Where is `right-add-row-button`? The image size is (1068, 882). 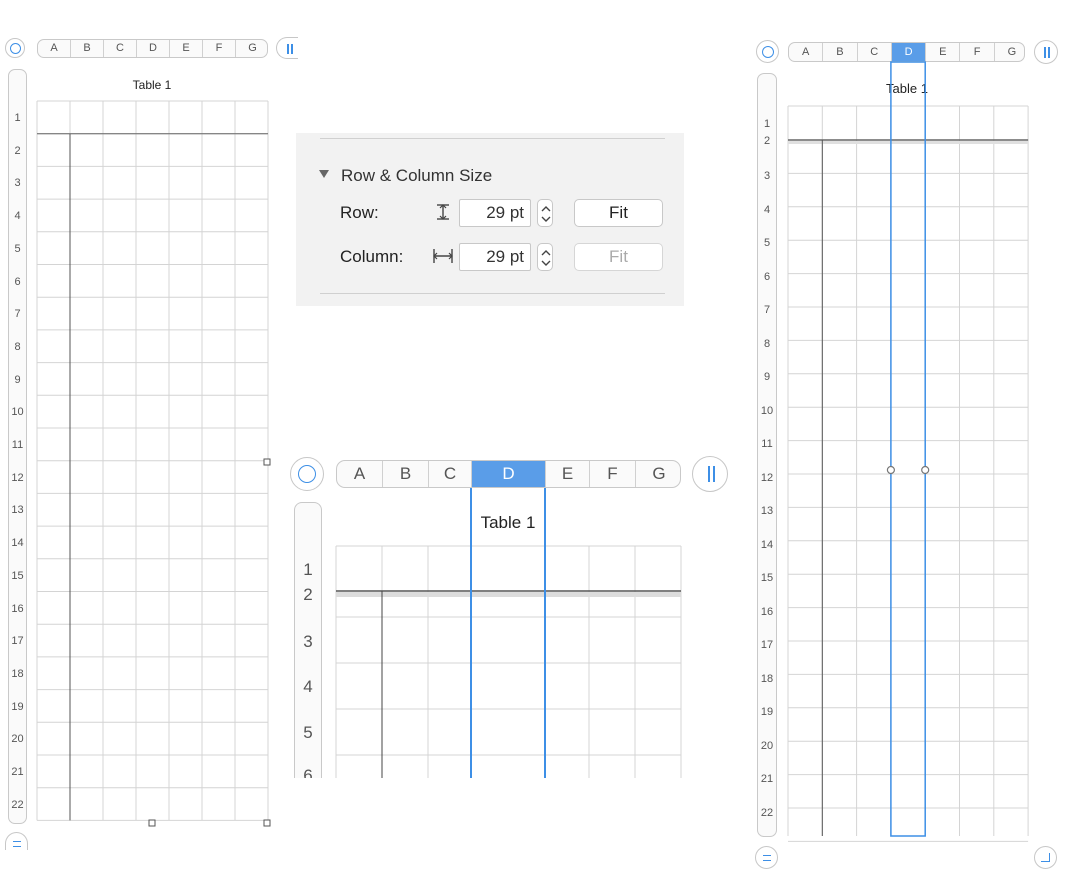
right-add-row-button is located at coordinates (766, 857).